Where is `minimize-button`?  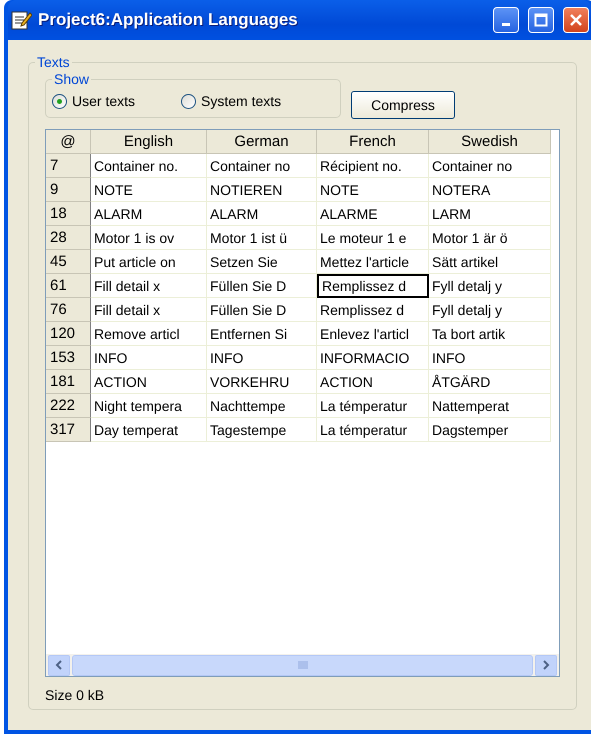
minimize-button is located at coordinates (506, 20).